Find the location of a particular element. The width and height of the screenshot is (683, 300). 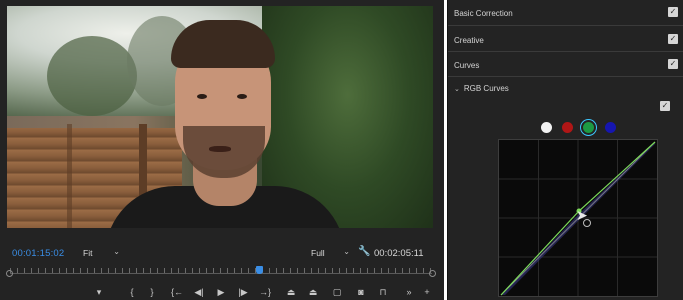

duration-timecode: 00:02:05:11 is located at coordinates (399, 253).